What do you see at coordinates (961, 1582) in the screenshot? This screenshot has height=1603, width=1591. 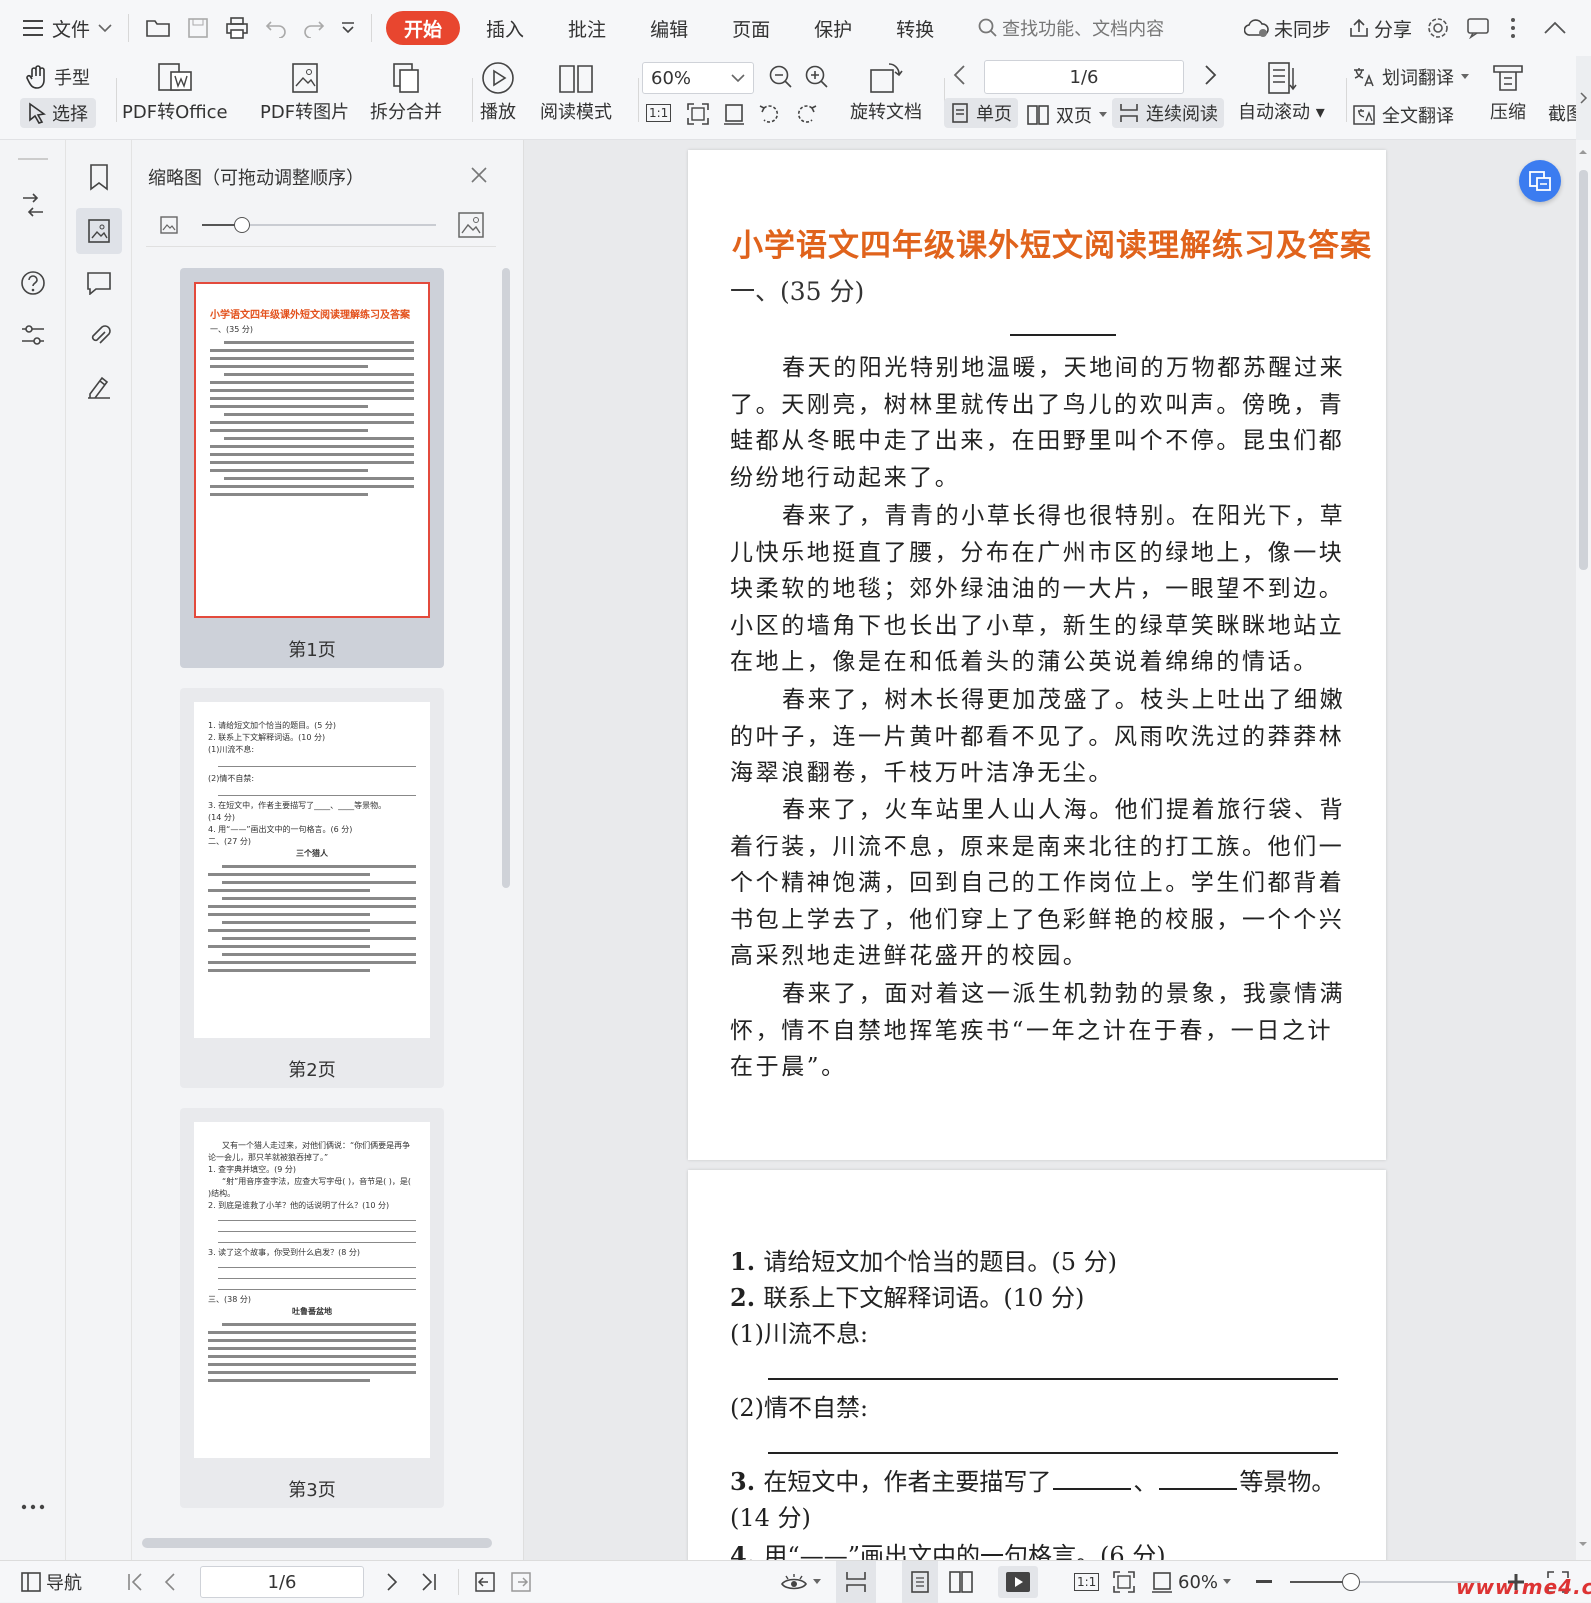 I see `double-page-icon` at bounding box center [961, 1582].